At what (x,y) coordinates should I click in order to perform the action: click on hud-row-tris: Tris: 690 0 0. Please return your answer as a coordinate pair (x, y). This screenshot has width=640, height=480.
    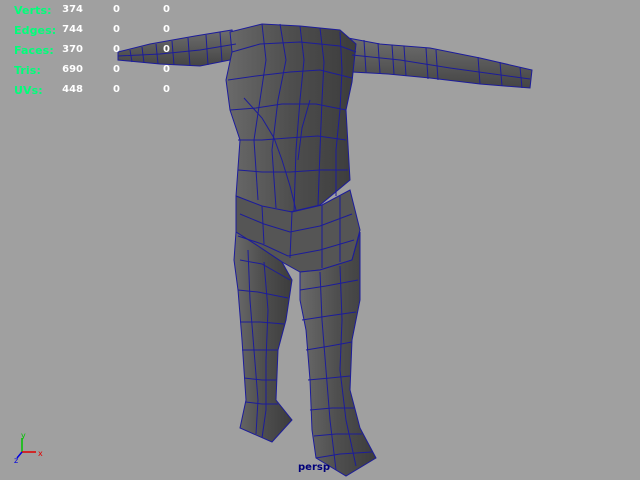
    Looking at the image, I should click on (100, 74).